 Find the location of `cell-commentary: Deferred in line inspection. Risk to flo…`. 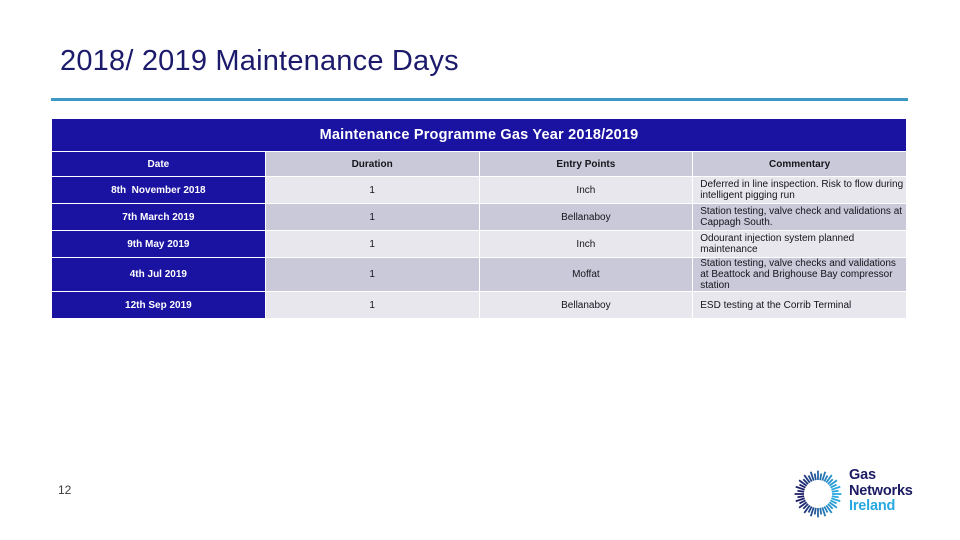

cell-commentary: Deferred in line inspection. Risk to flo… is located at coordinates (799, 190).